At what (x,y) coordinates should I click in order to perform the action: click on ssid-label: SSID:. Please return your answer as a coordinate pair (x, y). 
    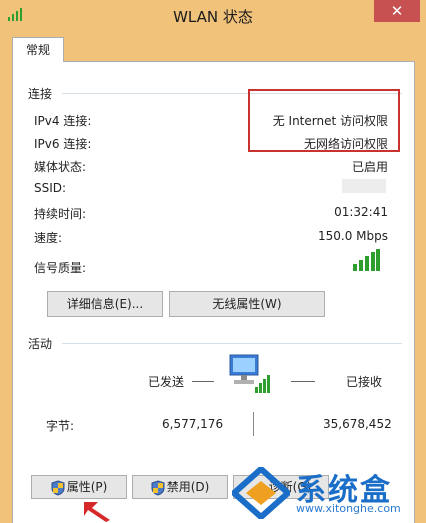
    Looking at the image, I should click on (50, 188).